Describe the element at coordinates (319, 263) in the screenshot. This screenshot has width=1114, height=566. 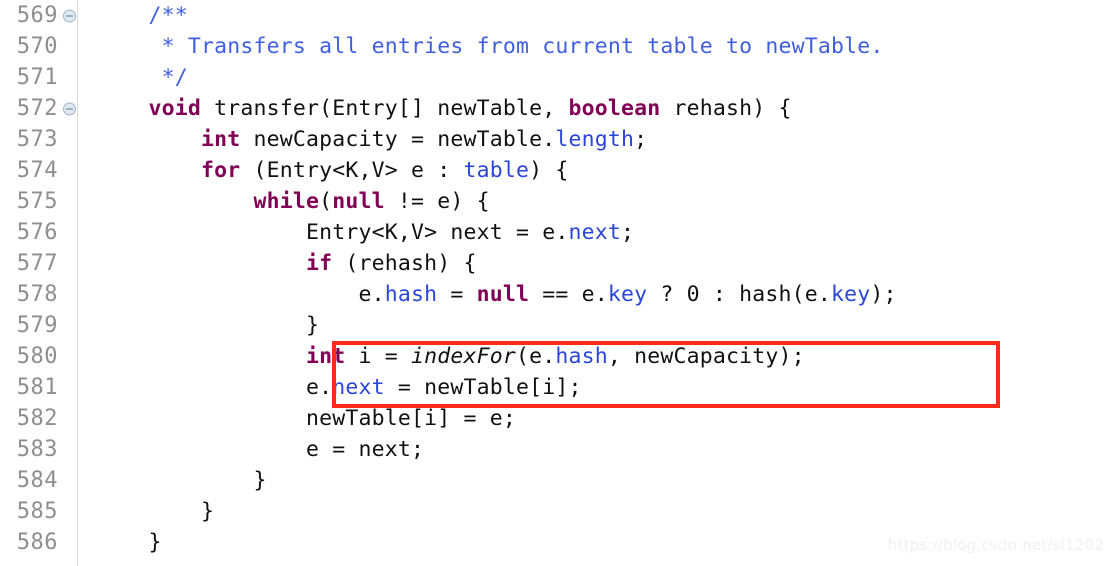
I see `code-token-kw: if` at that location.